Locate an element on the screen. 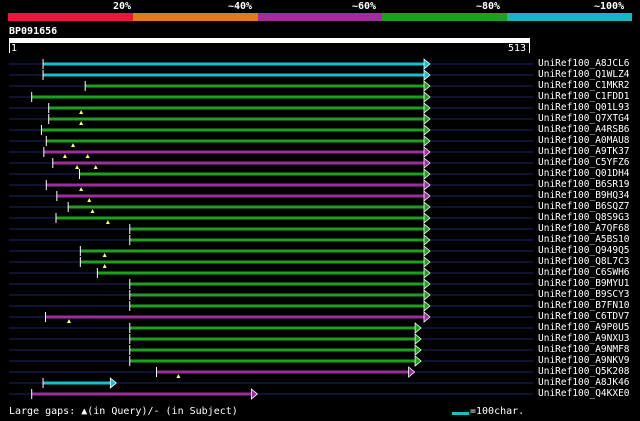 This screenshot has height=421, width=640. hit-label: UniRef100_B9MYU1 is located at coordinates (584, 283).